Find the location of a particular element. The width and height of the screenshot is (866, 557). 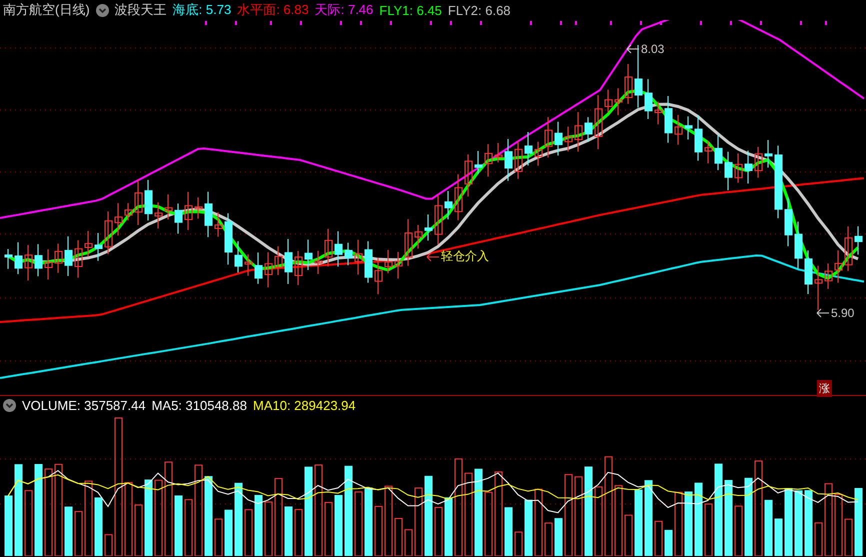

legend-value: MA10: 289423.94 is located at coordinates (304, 405).